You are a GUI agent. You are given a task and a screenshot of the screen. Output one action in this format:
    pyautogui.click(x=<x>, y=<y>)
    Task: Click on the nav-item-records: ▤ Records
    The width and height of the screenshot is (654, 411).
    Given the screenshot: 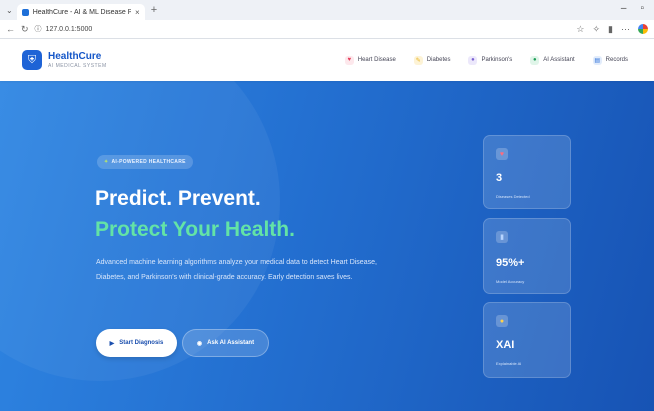 What is the action you would take?
    pyautogui.click(x=610, y=60)
    